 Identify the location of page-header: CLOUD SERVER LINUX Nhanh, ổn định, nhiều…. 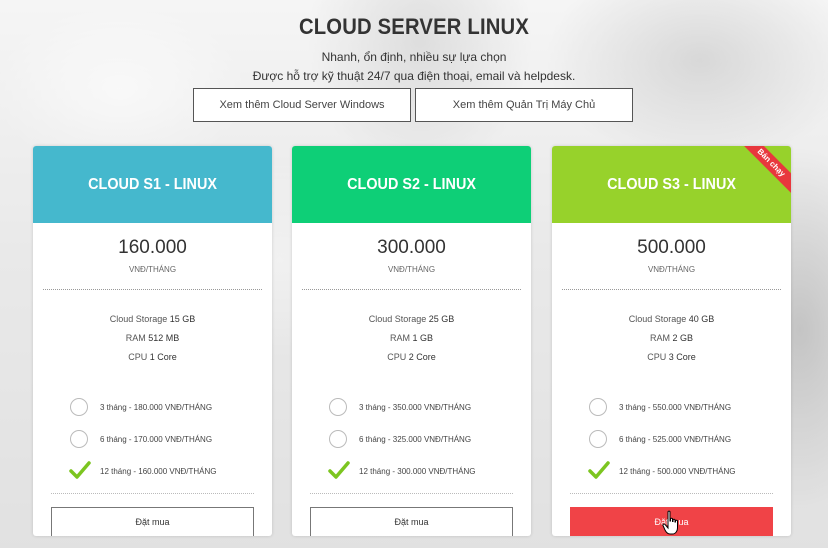
(414, 50).